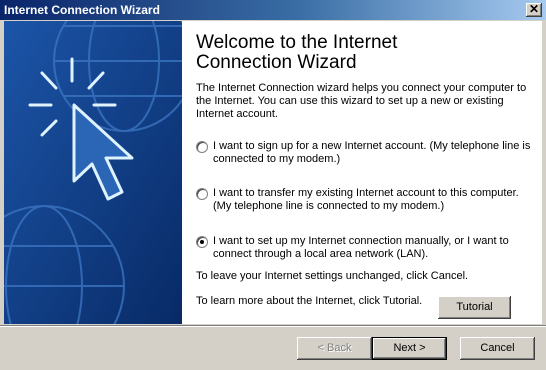 This screenshot has width=546, height=370. Describe the element at coordinates (409, 348) in the screenshot. I see `next-button: Next >` at that location.